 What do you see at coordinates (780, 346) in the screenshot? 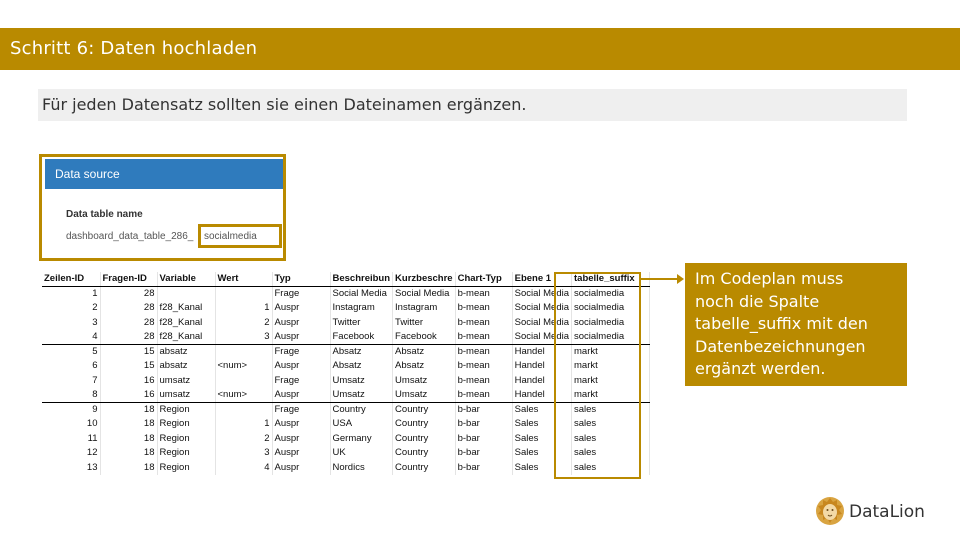
I see `callout-line: Datenbezeichnungen` at bounding box center [780, 346].